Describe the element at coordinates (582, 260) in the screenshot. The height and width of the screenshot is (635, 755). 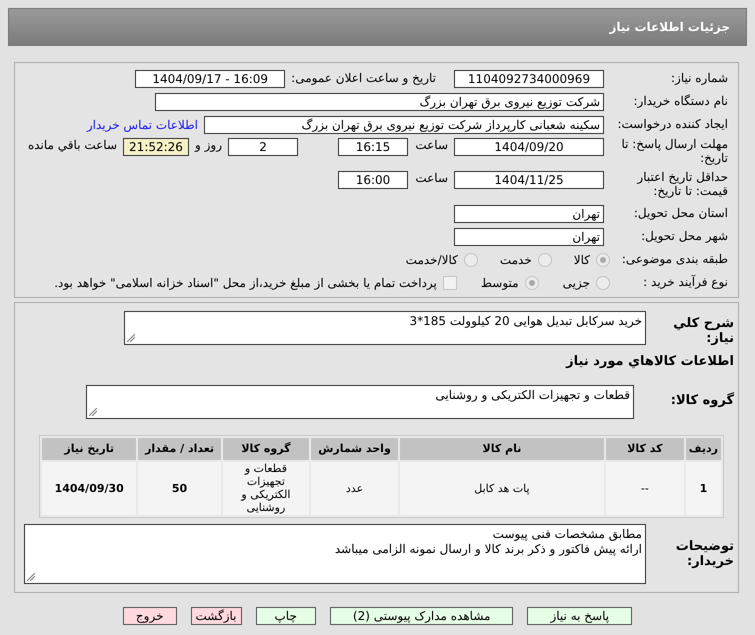
I see `radio-label: کالا` at that location.